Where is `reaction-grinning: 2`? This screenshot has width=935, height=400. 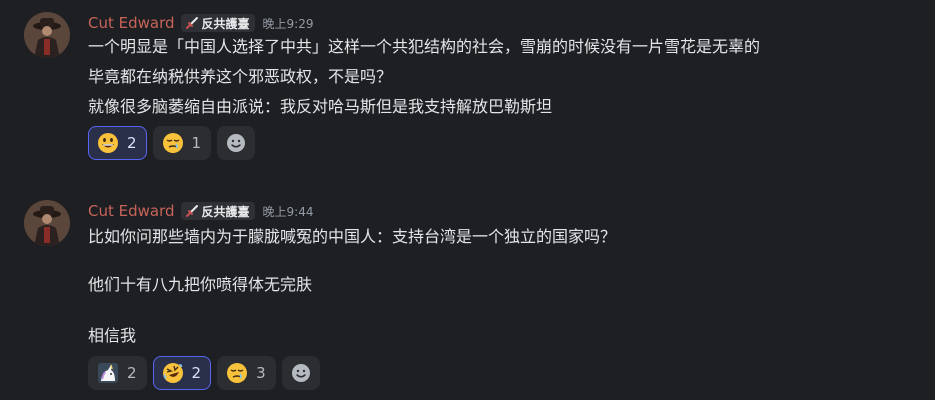
reaction-grinning: 2 is located at coordinates (117, 143).